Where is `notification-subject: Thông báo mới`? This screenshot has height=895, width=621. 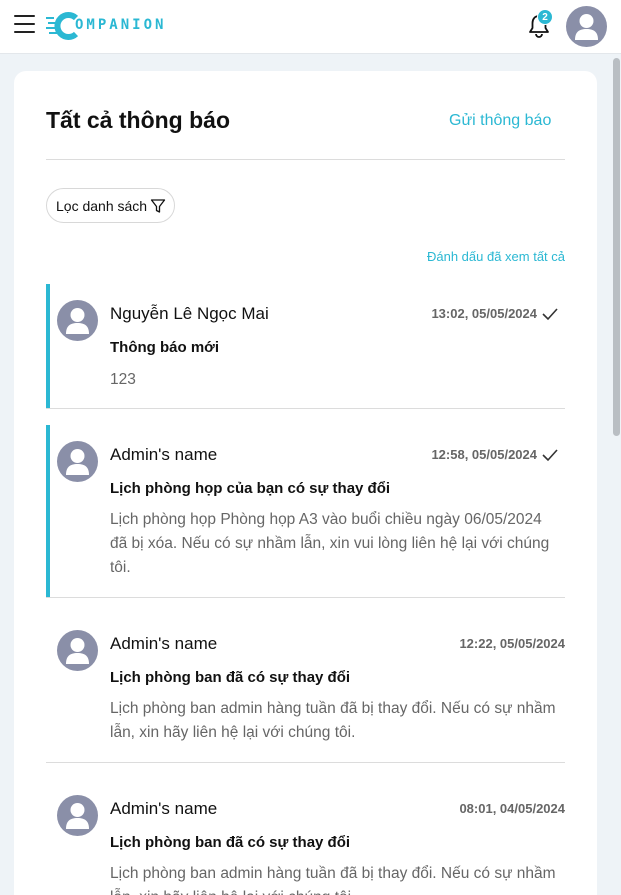
notification-subject: Thông báo mới is located at coordinates (164, 347).